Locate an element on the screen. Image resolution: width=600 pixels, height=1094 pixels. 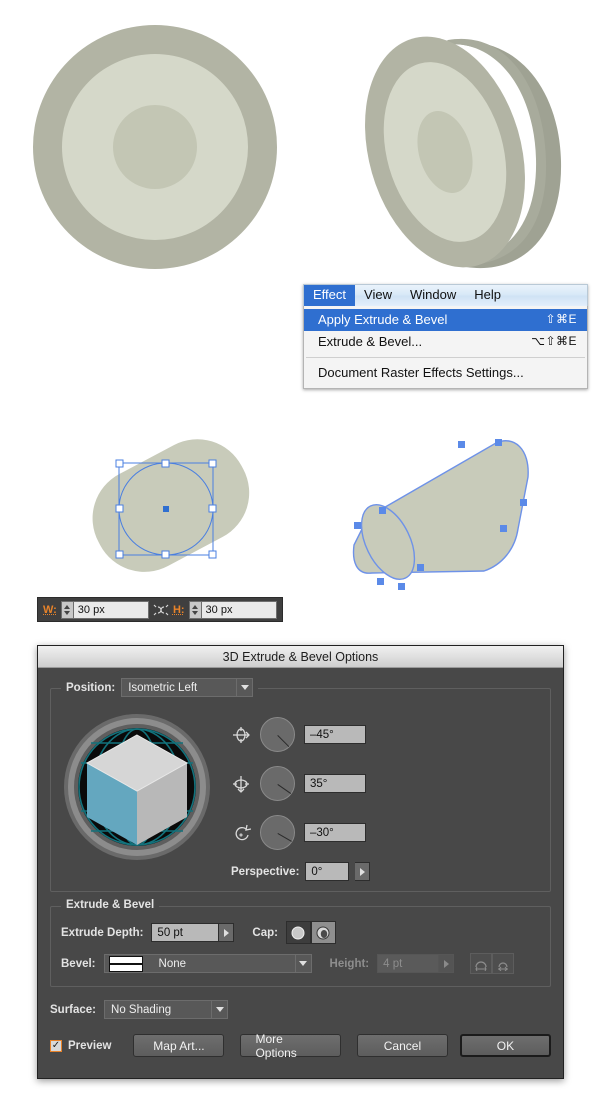
bevel-extent-in-button is located at coordinates (503, 963).